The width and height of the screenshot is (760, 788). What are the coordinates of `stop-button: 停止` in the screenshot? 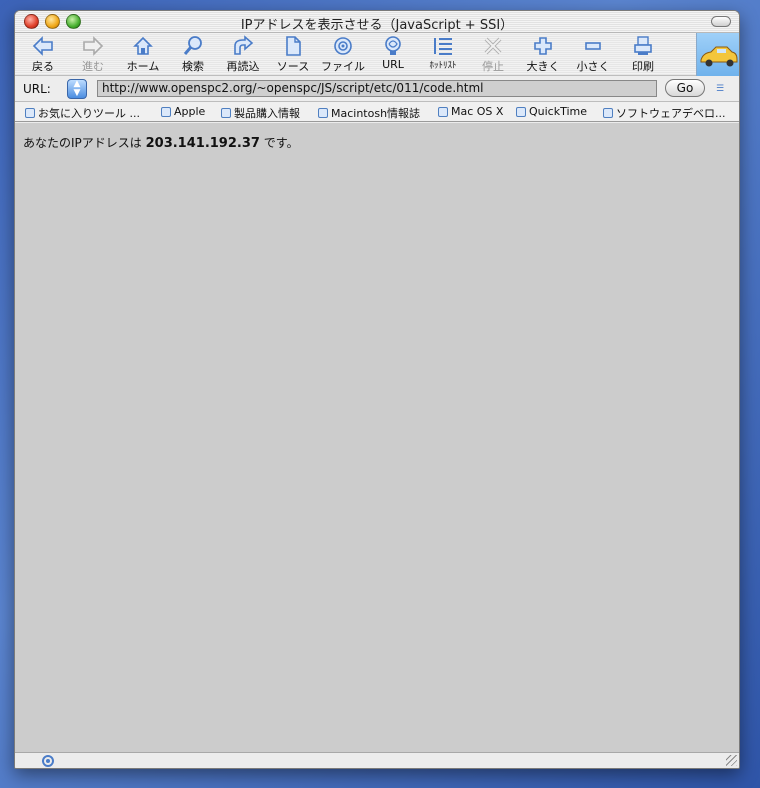 It's located at (493, 54).